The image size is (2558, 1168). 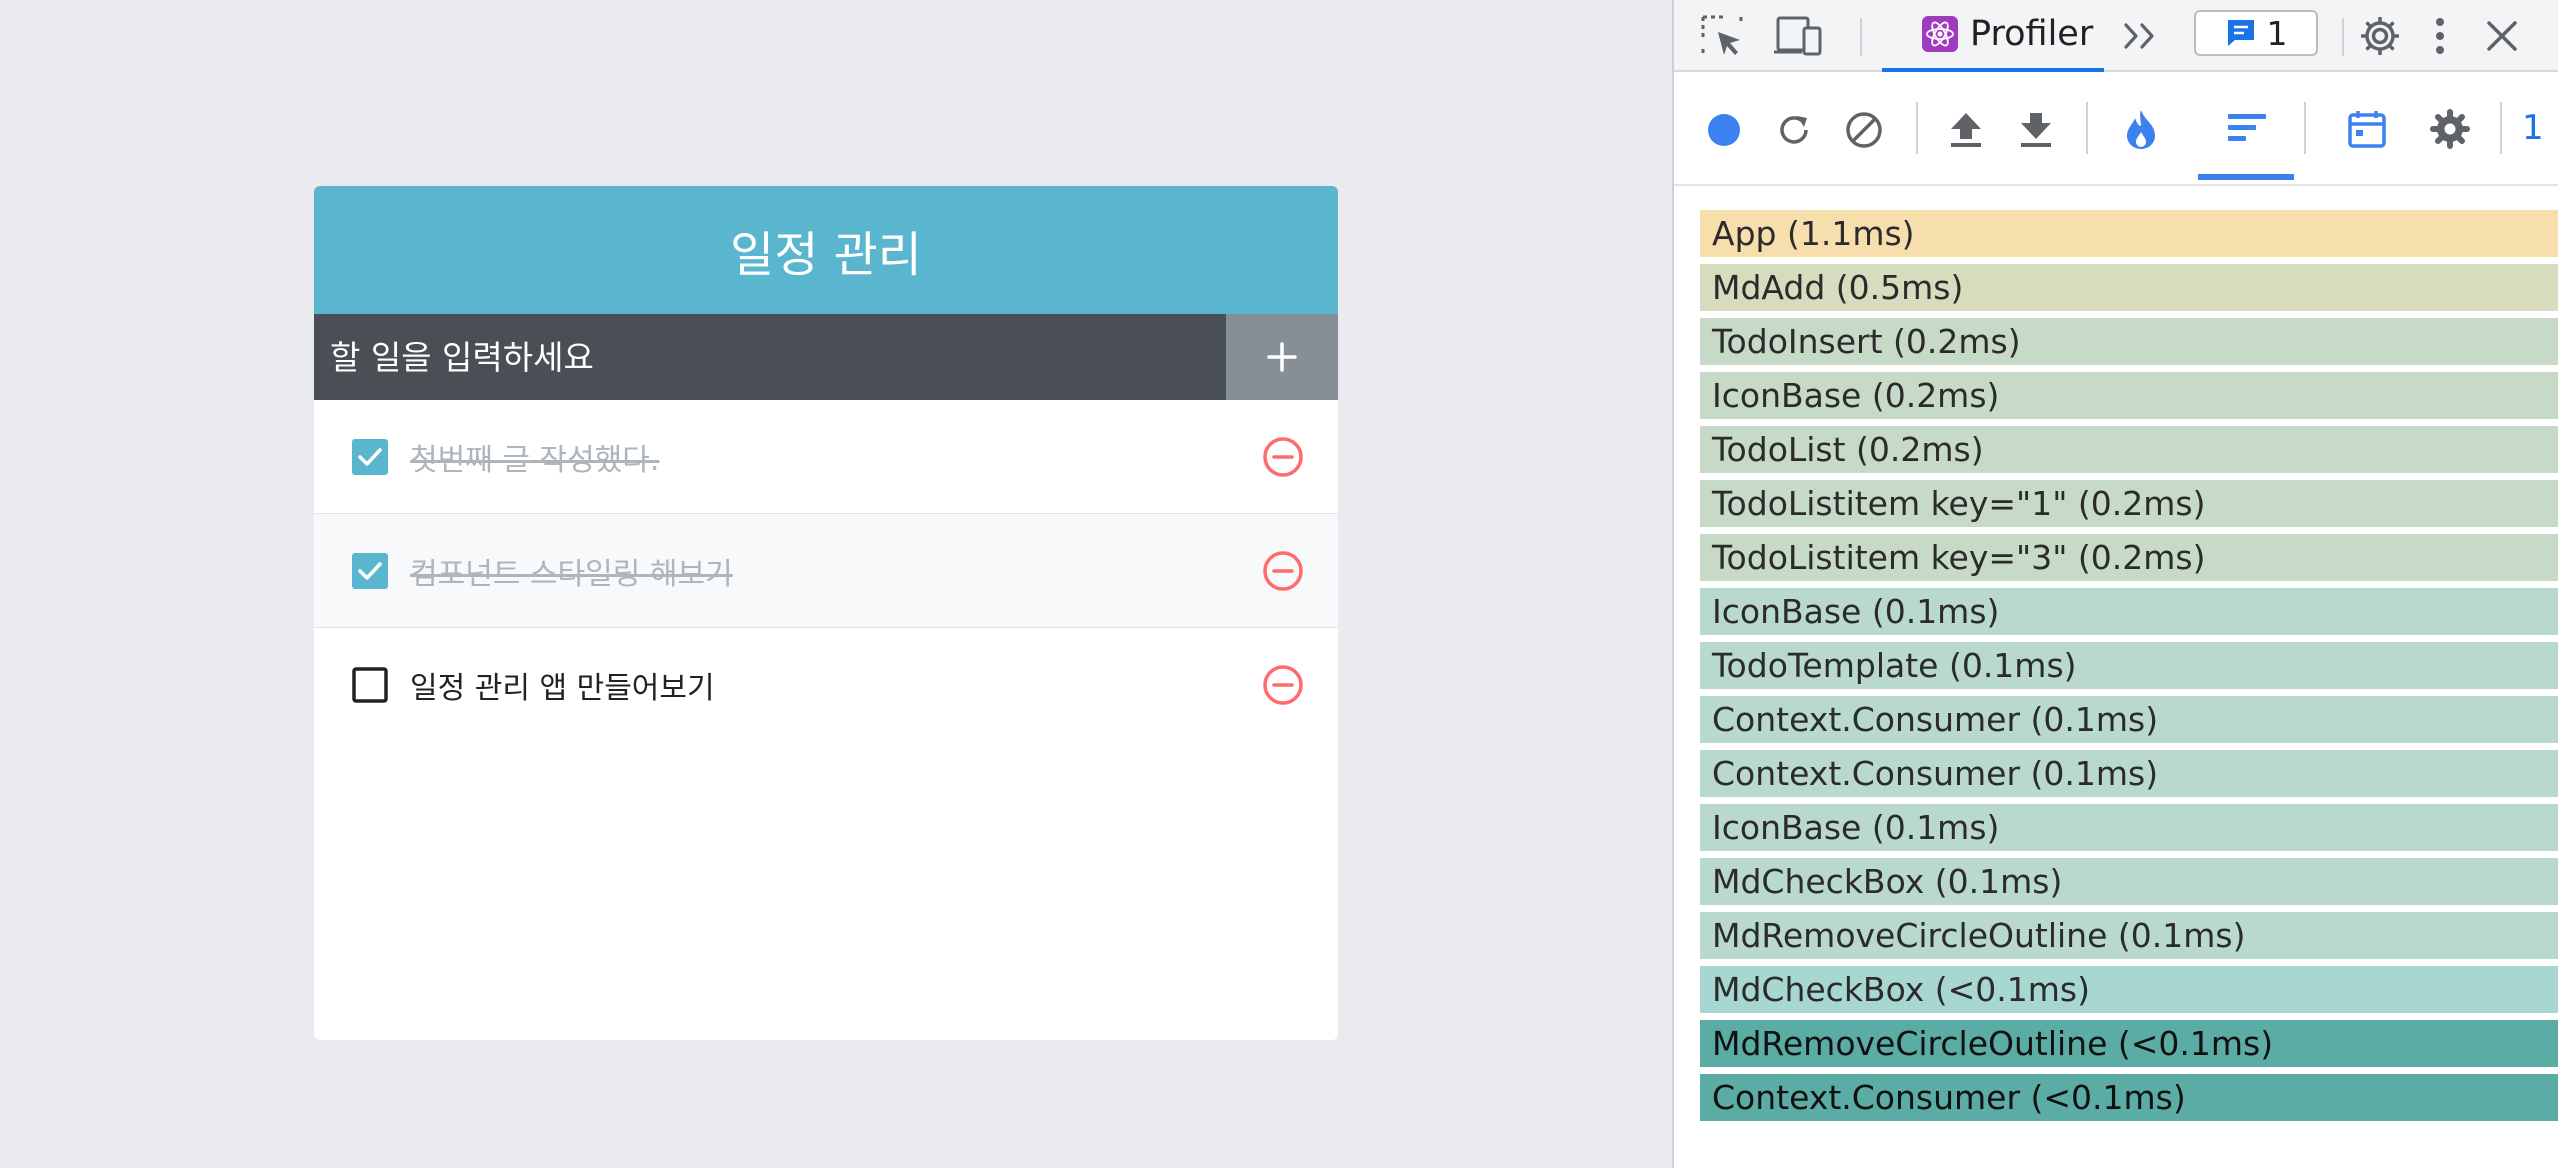 I want to click on tab-profiler-label: Profiler, so click(x=2032, y=34).